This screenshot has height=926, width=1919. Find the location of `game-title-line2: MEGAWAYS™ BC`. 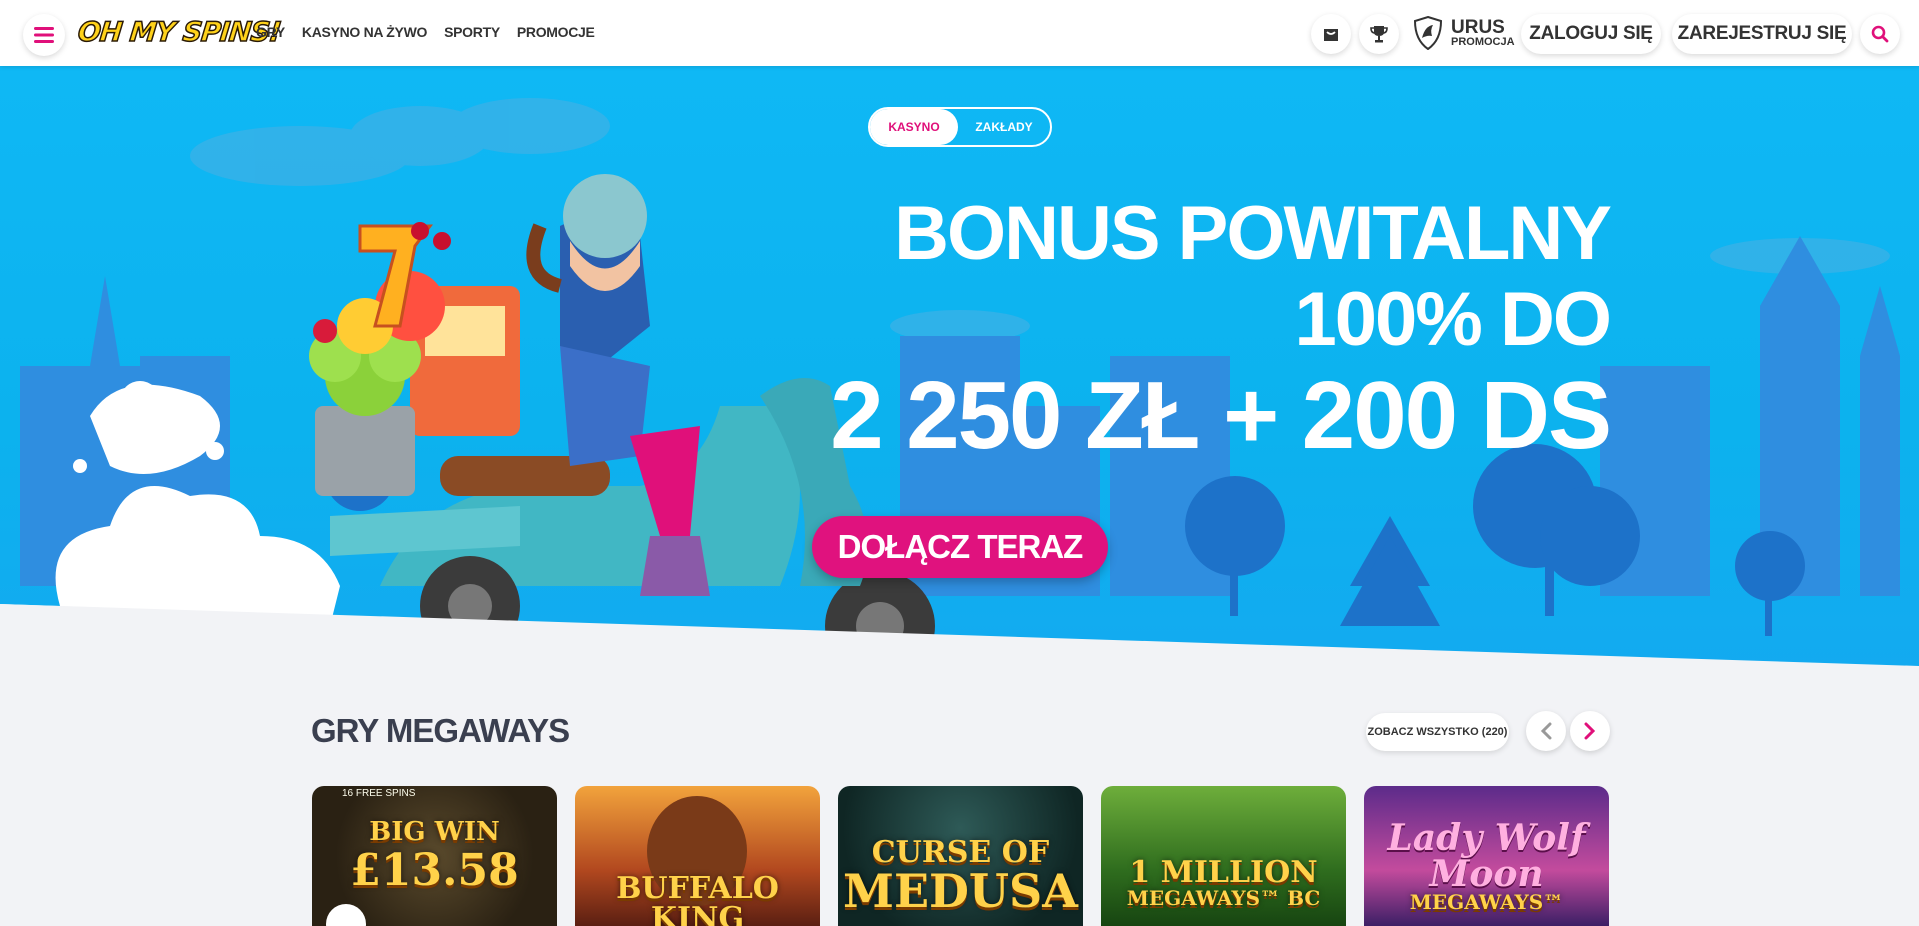

game-title-line2: MEGAWAYS™ BC is located at coordinates (1223, 898).